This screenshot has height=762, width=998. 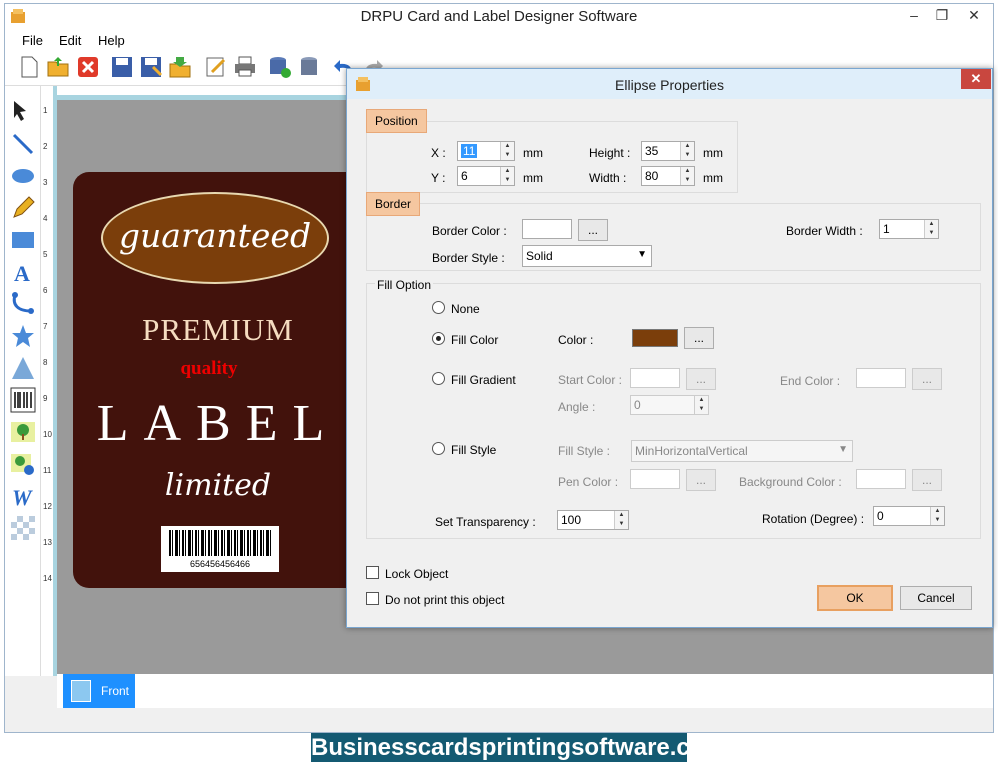 I want to click on save-icon, so click(x=122, y=67).